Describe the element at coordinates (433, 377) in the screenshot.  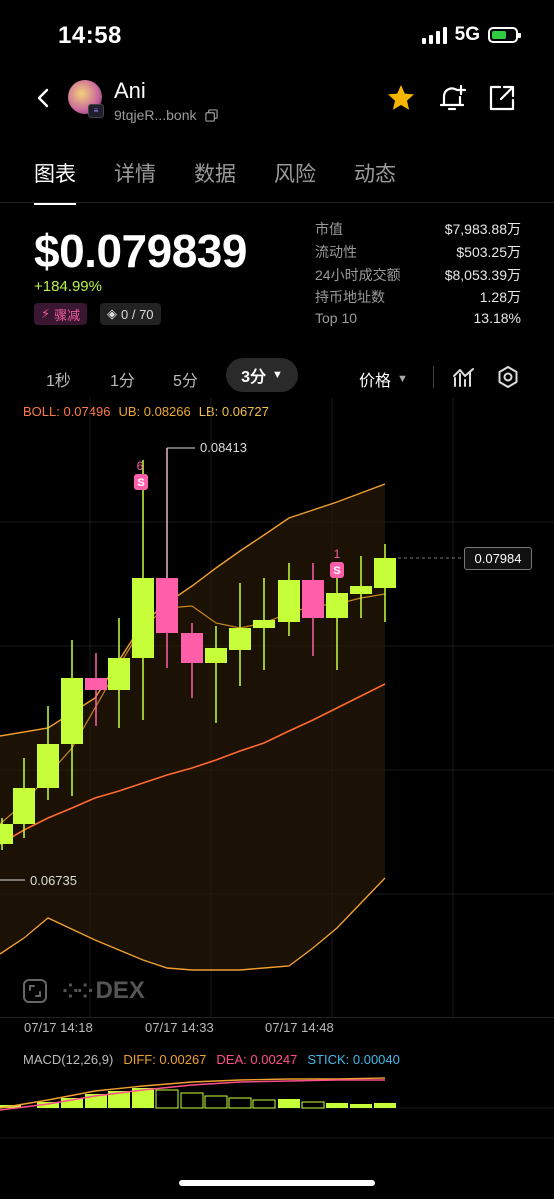
I see `toolbar-divider` at that location.